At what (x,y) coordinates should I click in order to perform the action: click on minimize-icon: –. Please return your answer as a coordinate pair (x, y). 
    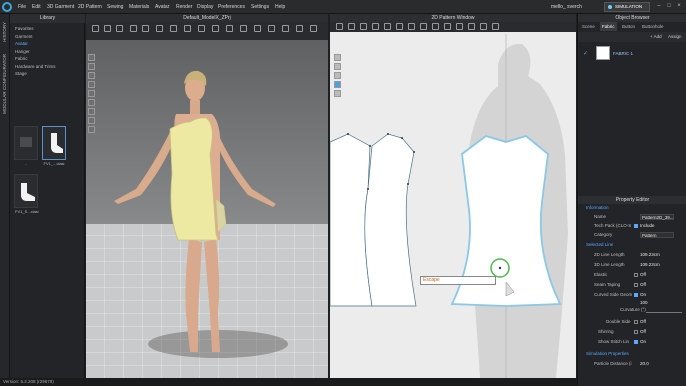
    Looking at the image, I should click on (659, 6).